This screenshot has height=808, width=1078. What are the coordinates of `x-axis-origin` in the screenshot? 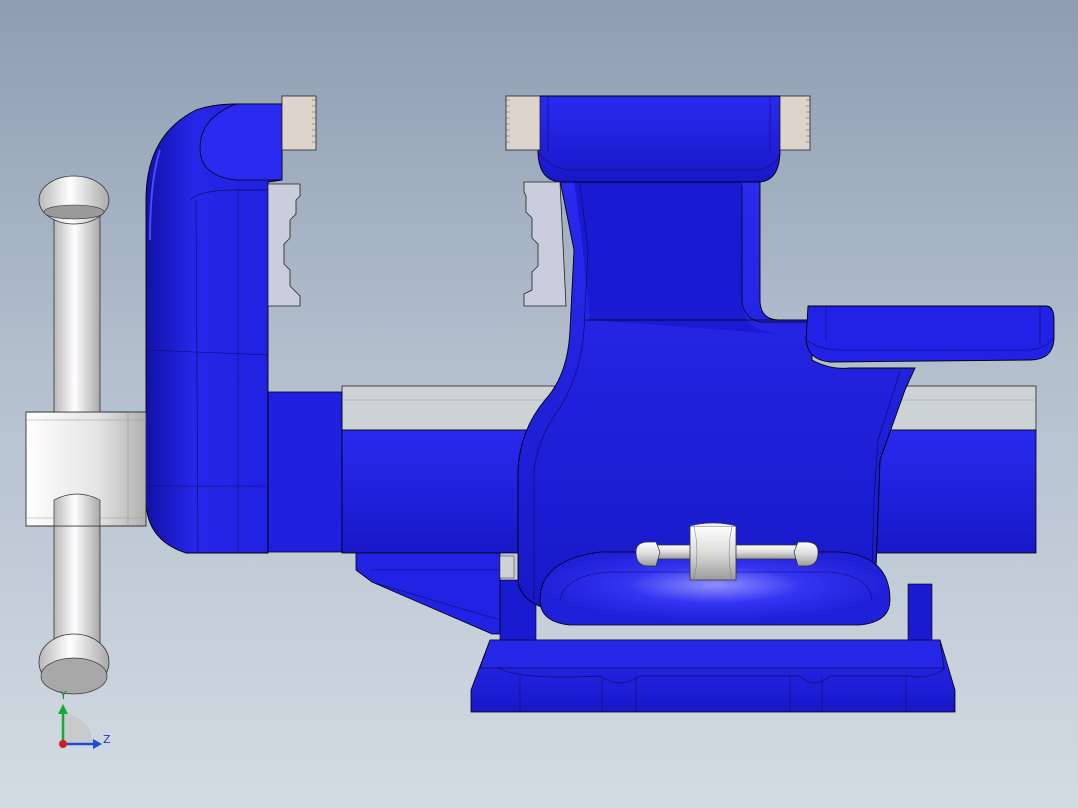 It's located at (63, 744).